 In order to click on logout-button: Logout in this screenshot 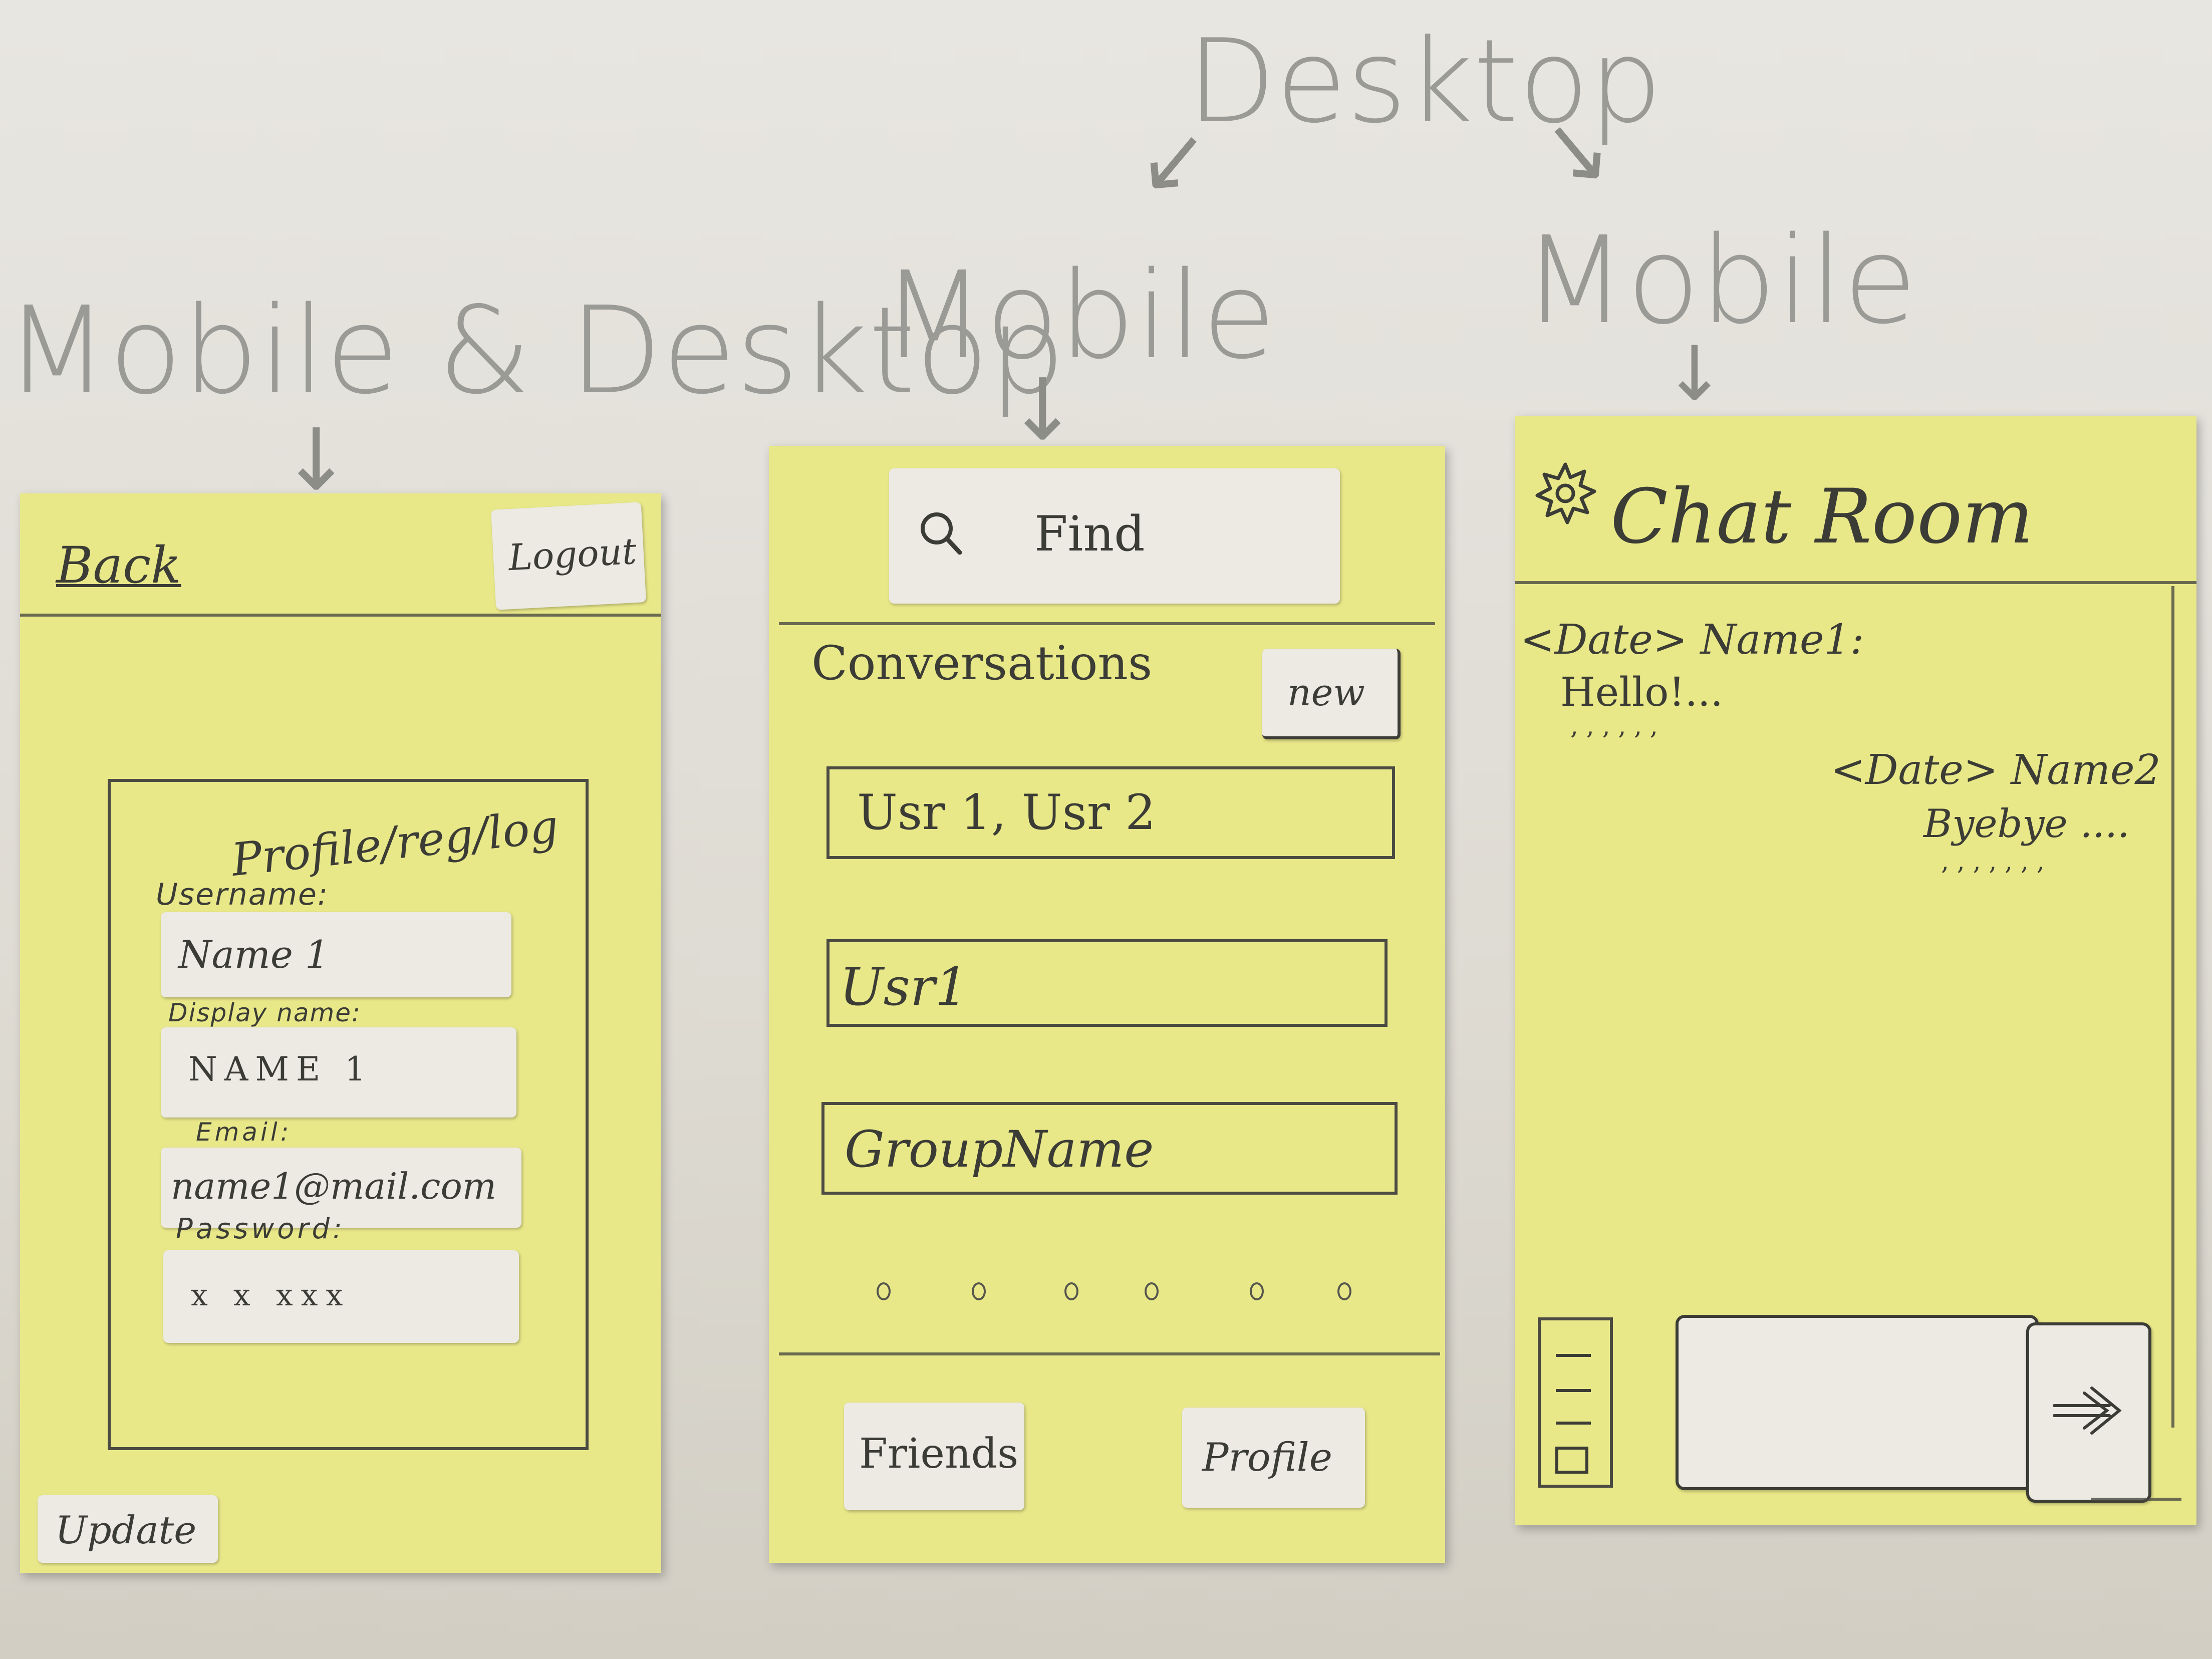, I will do `click(568, 556)`.